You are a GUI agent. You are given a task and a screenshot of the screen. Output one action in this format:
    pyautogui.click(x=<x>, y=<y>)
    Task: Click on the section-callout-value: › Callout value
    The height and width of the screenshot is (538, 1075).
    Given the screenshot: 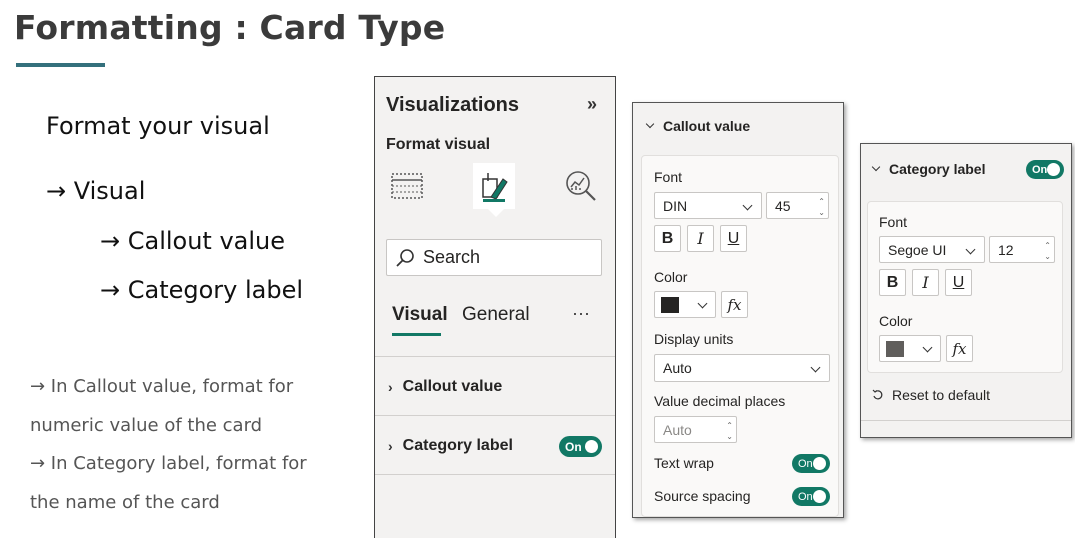 What is the action you would take?
    pyautogui.click(x=495, y=386)
    